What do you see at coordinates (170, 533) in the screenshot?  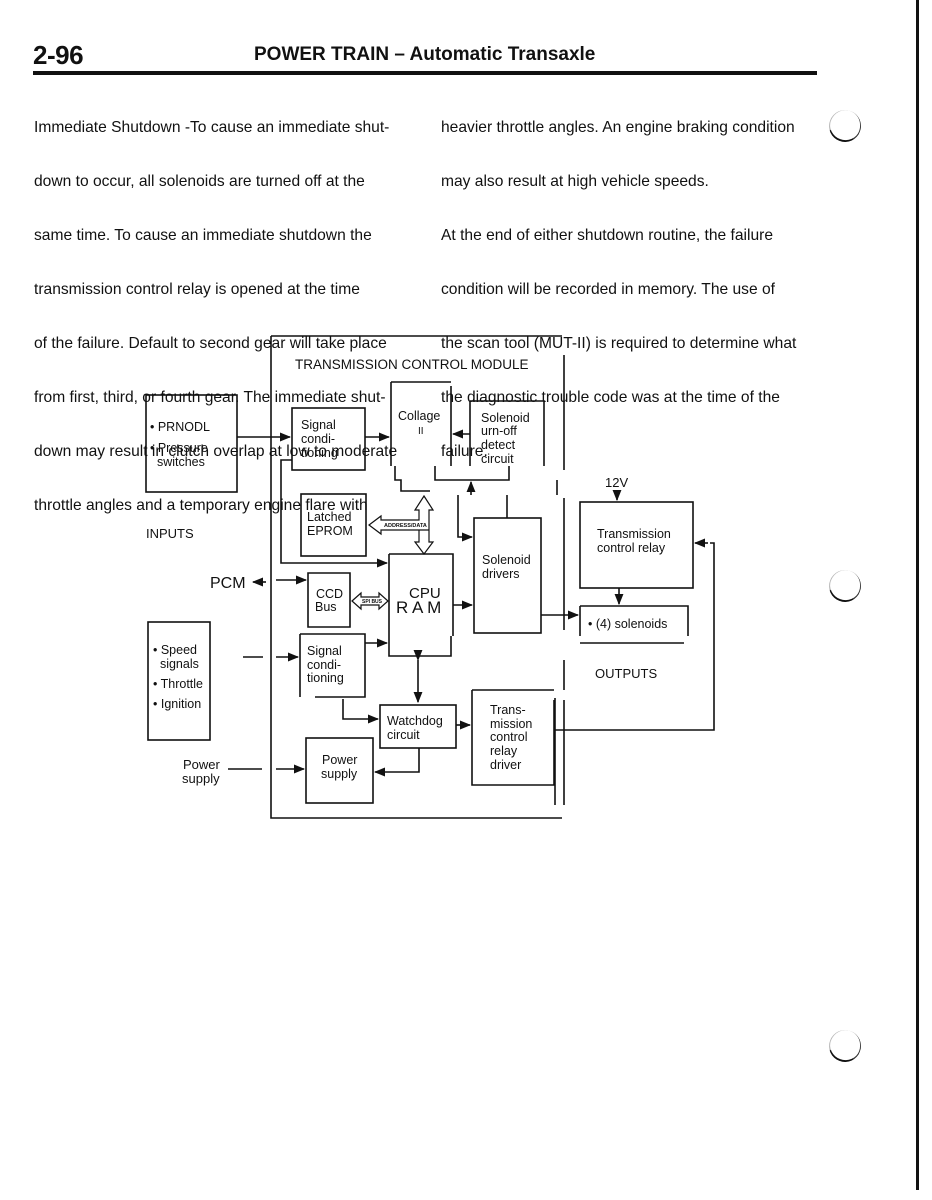 I see `inputs-label: INPUTS` at bounding box center [170, 533].